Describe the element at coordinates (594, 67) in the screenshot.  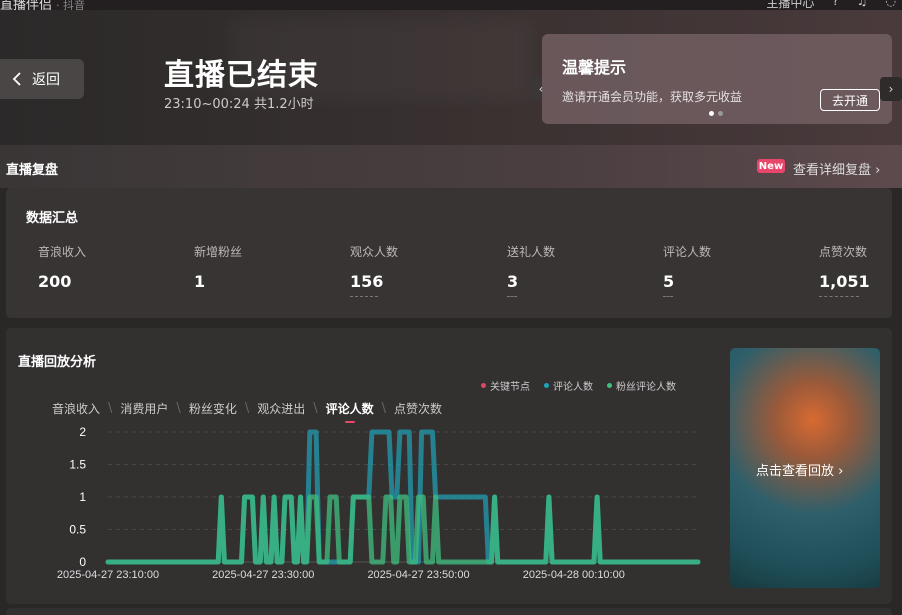
I see `tip-title: 温馨提示` at that location.